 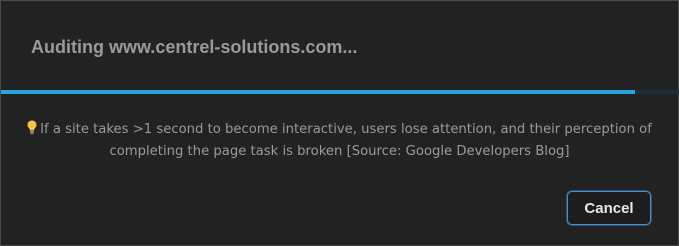 I want to click on progress-bar, so click(x=340, y=92).